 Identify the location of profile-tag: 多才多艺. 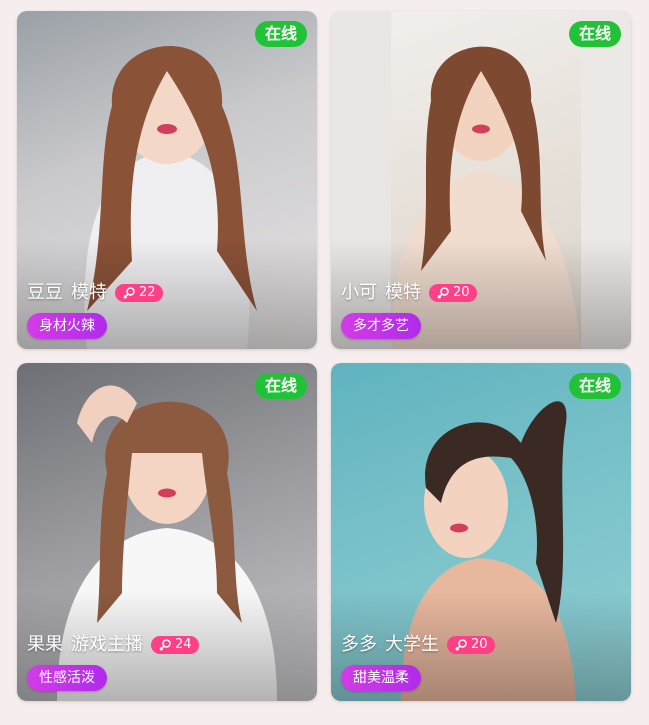
(381, 326).